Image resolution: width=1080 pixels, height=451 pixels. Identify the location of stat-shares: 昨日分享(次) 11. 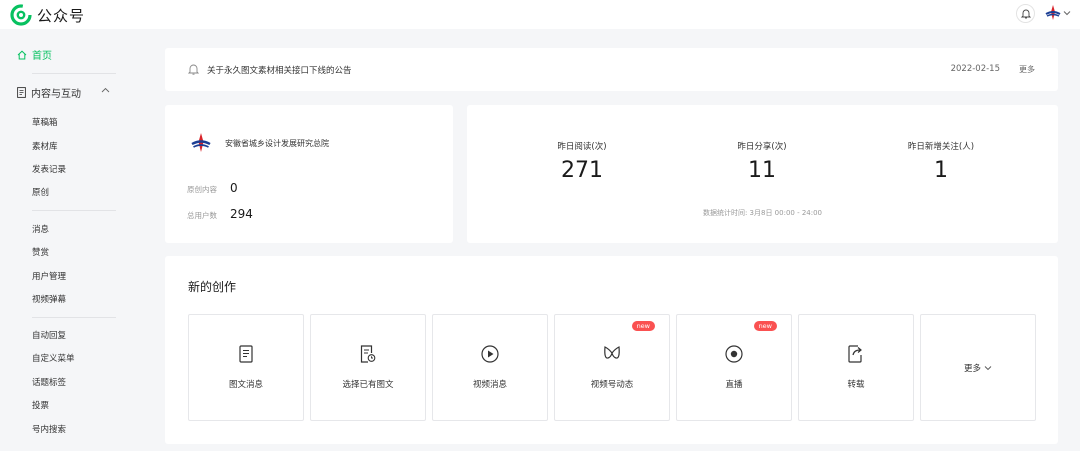
(762, 161).